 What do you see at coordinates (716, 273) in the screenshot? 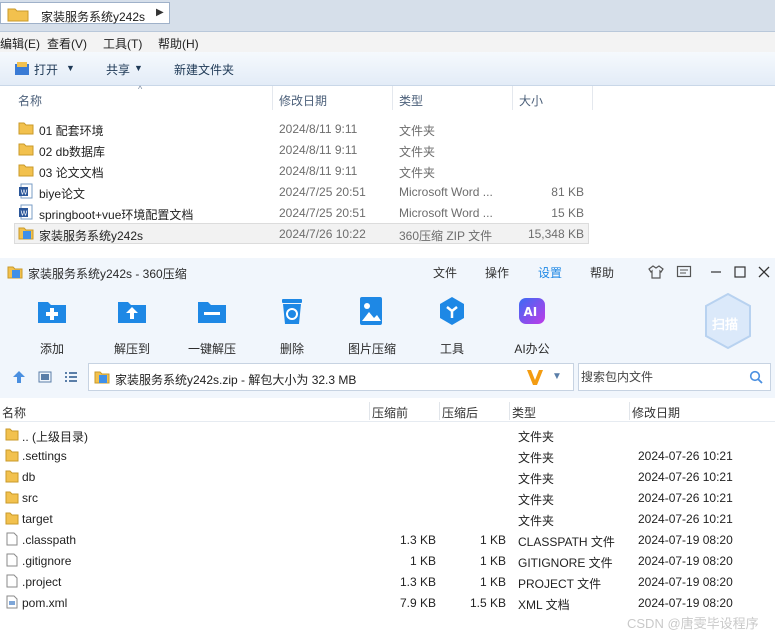
I see `minimize-icon` at bounding box center [716, 273].